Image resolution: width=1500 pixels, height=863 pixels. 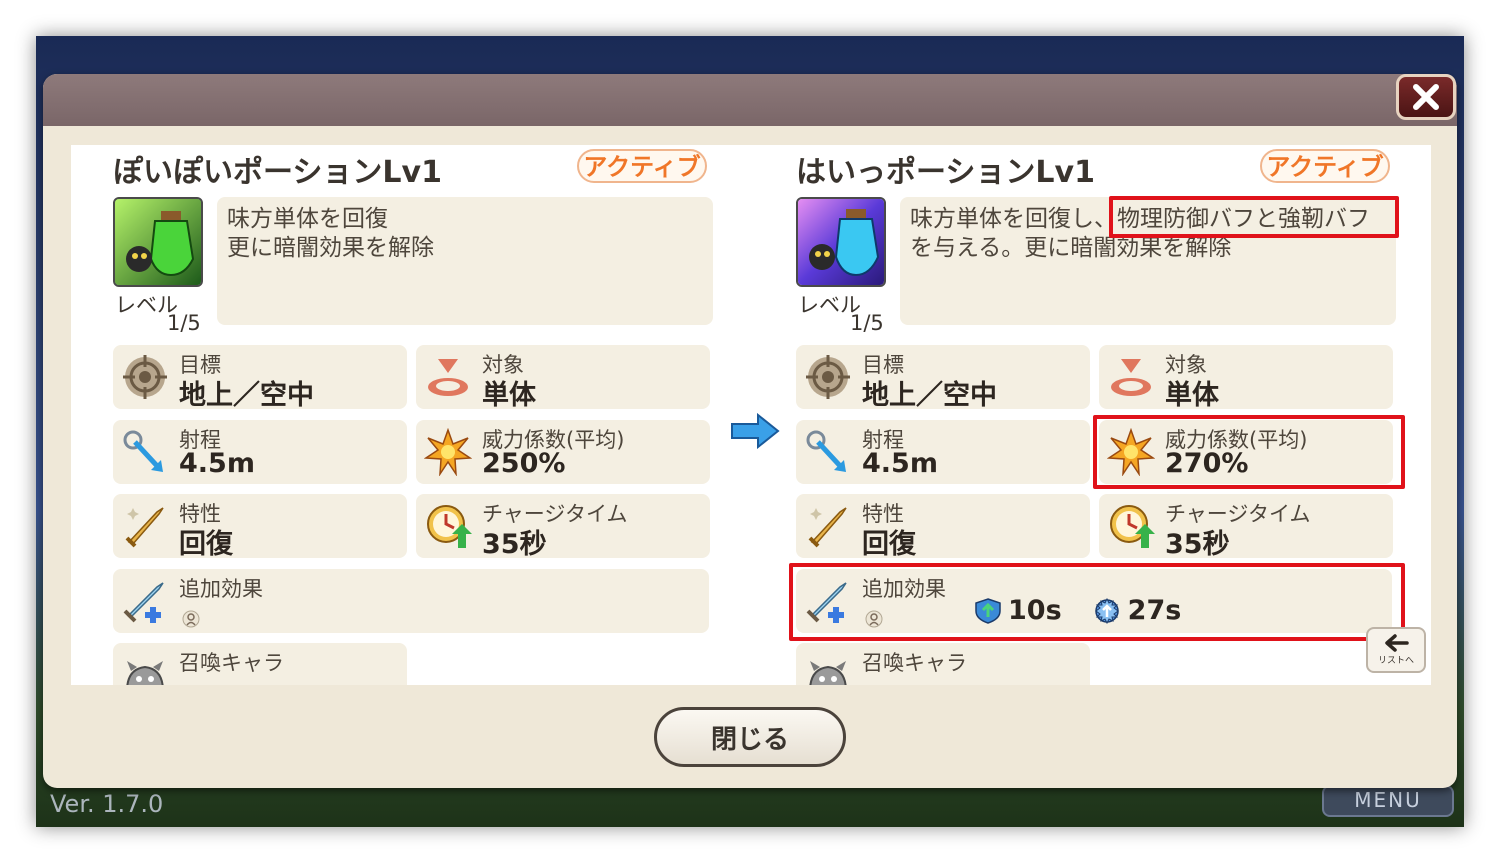 I want to click on highlight-power-change, so click(x=1249, y=452).